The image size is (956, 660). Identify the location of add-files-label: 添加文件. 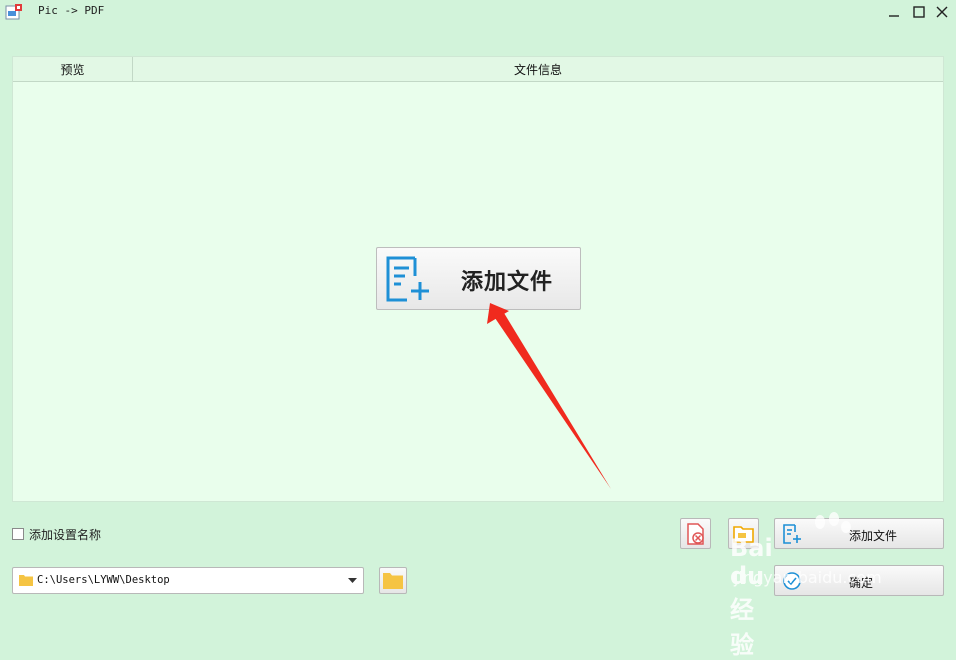
(873, 536).